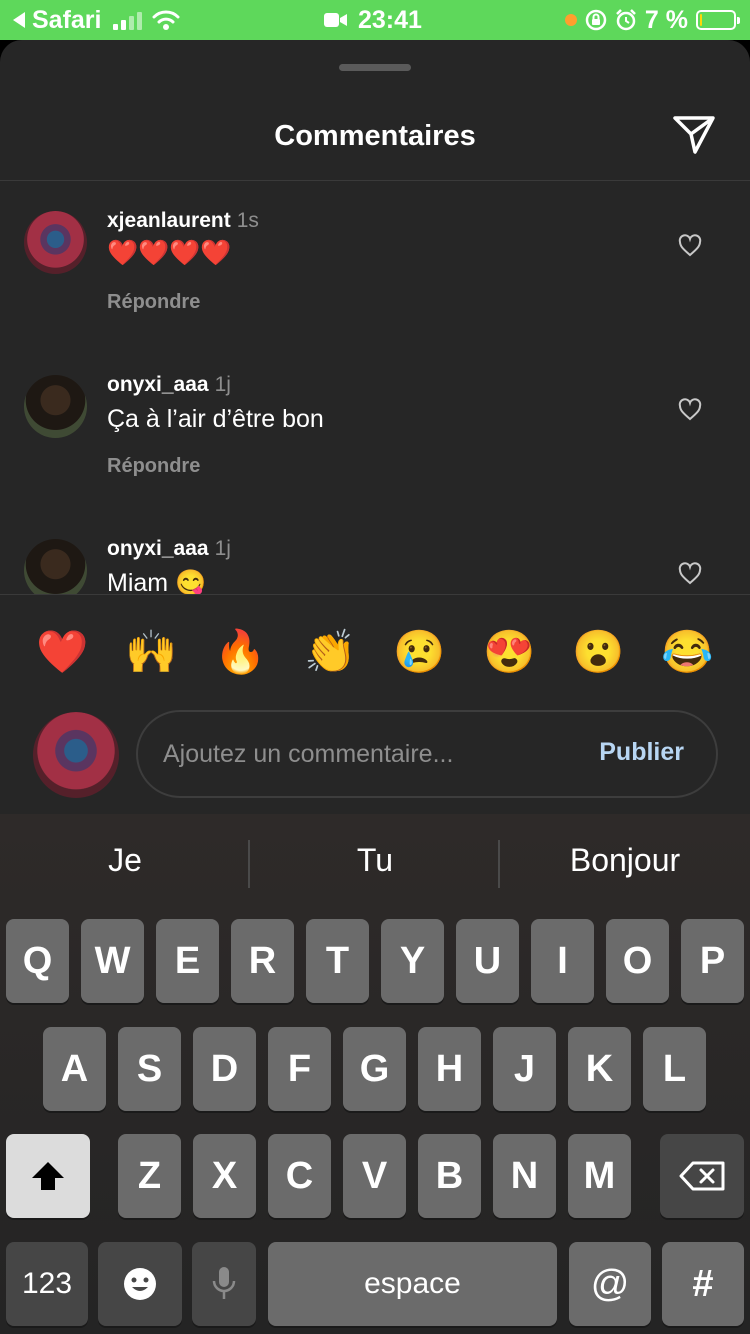  Describe the element at coordinates (610, 1284) in the screenshot. I see `at-key: @` at that location.